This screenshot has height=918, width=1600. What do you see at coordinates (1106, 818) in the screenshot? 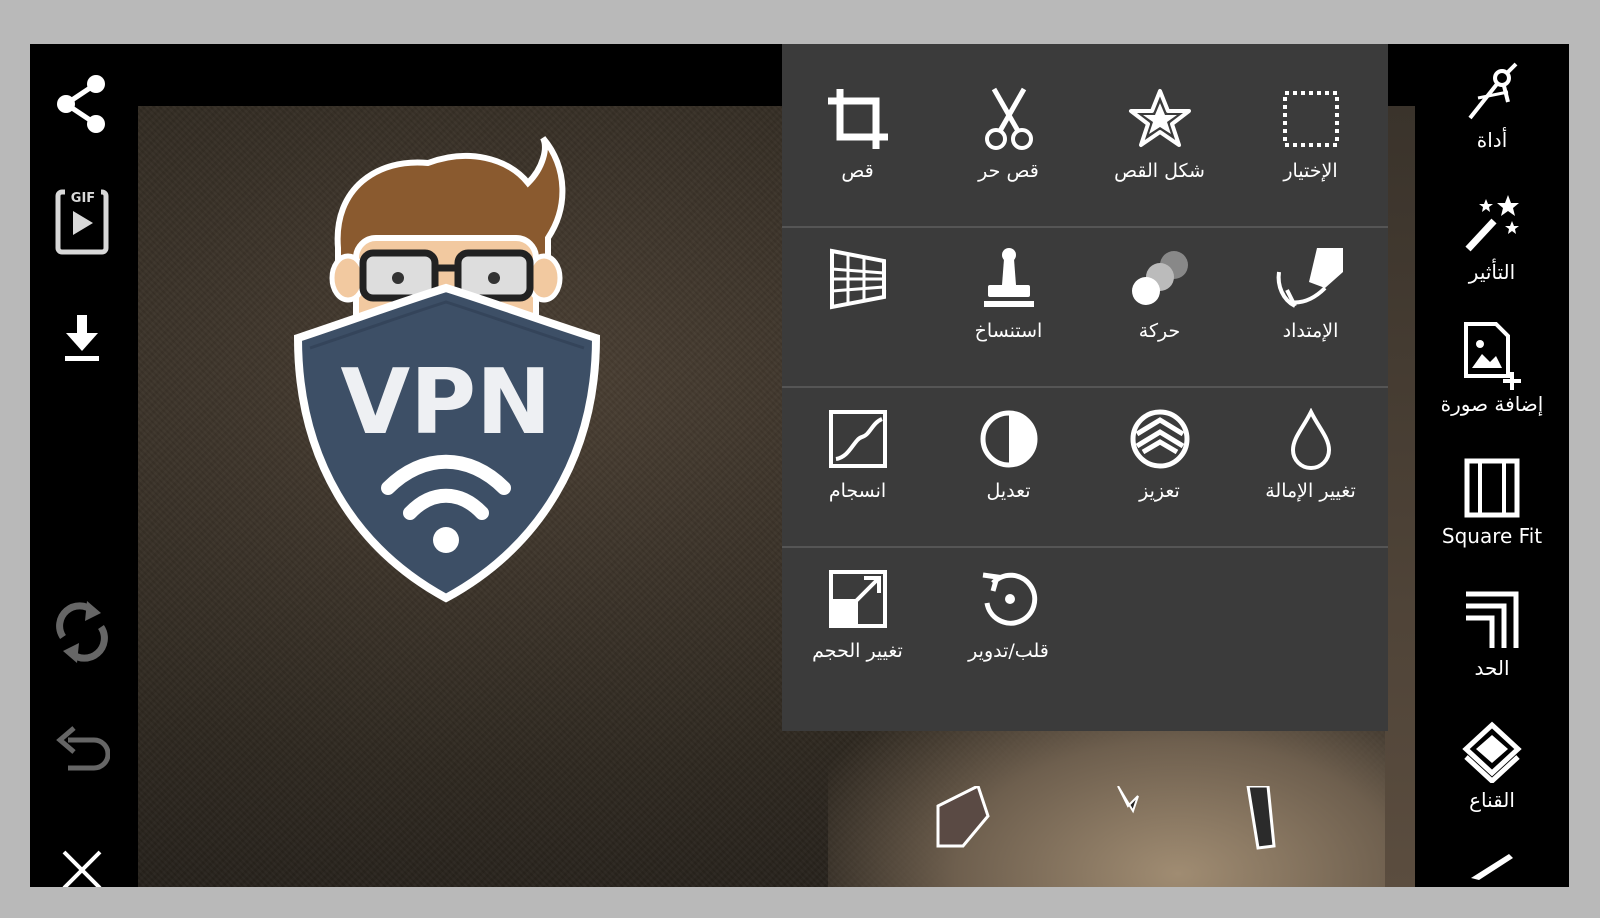
I see `background-figures` at bounding box center [1106, 818].